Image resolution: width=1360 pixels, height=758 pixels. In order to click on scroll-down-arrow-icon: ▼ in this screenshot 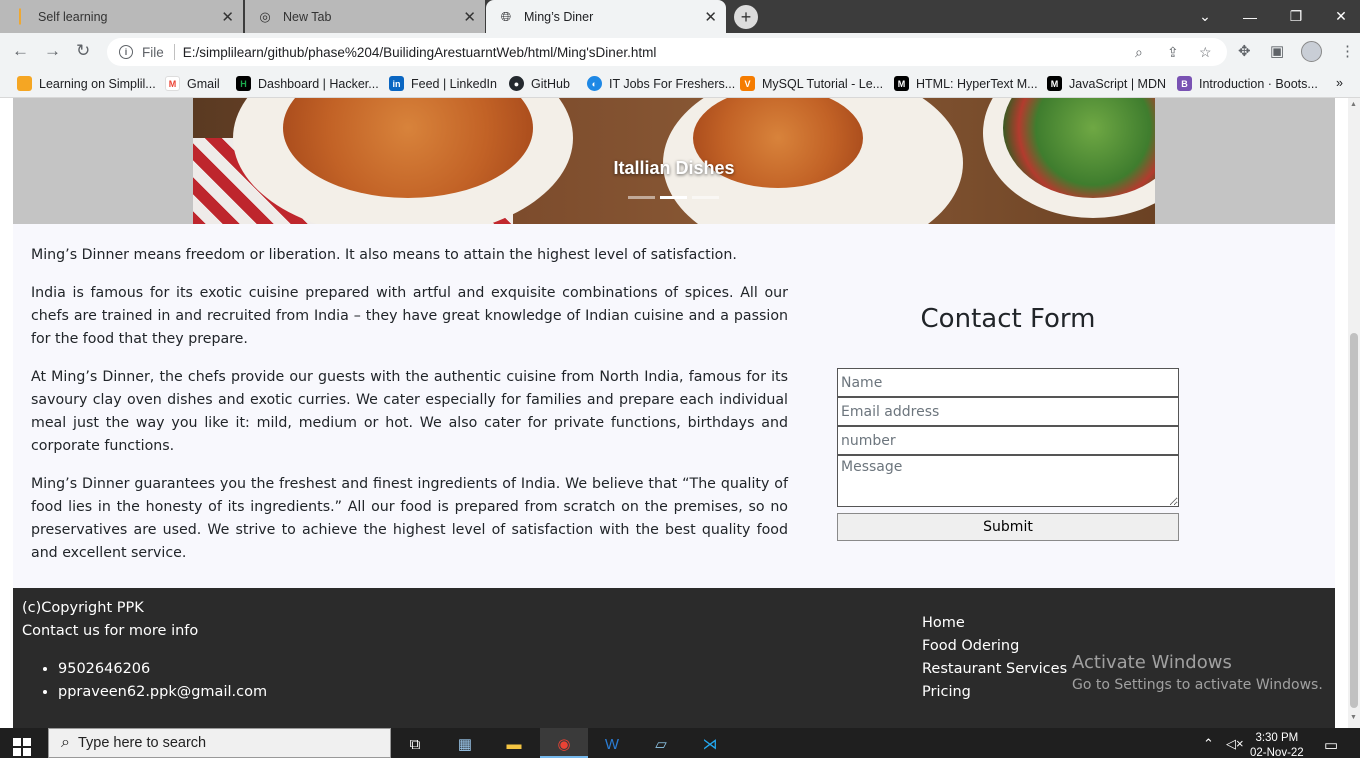, I will do `click(1353, 717)`.